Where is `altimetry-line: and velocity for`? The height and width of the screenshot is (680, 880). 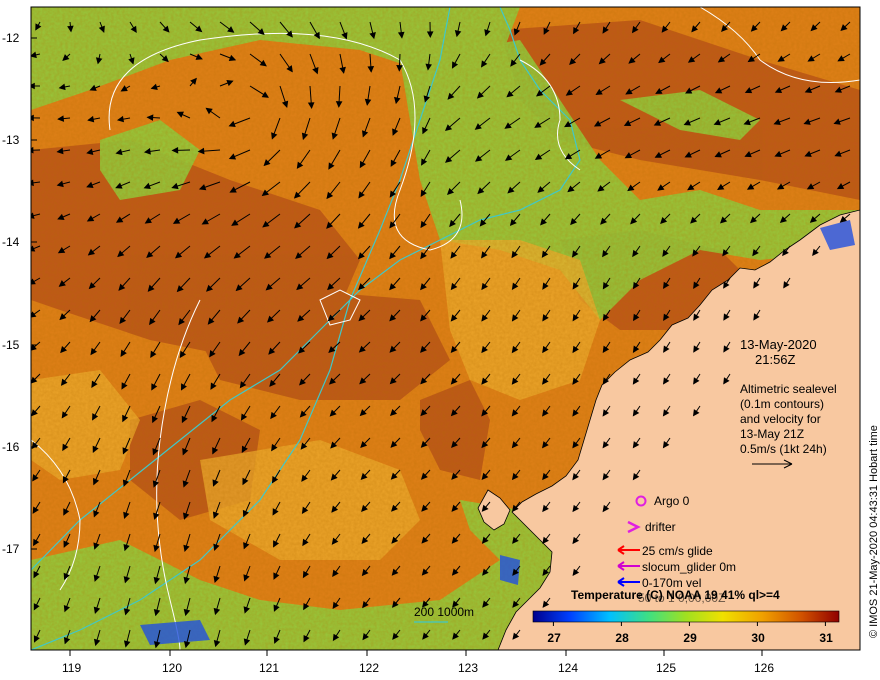 altimetry-line: and velocity for is located at coordinates (780, 419).